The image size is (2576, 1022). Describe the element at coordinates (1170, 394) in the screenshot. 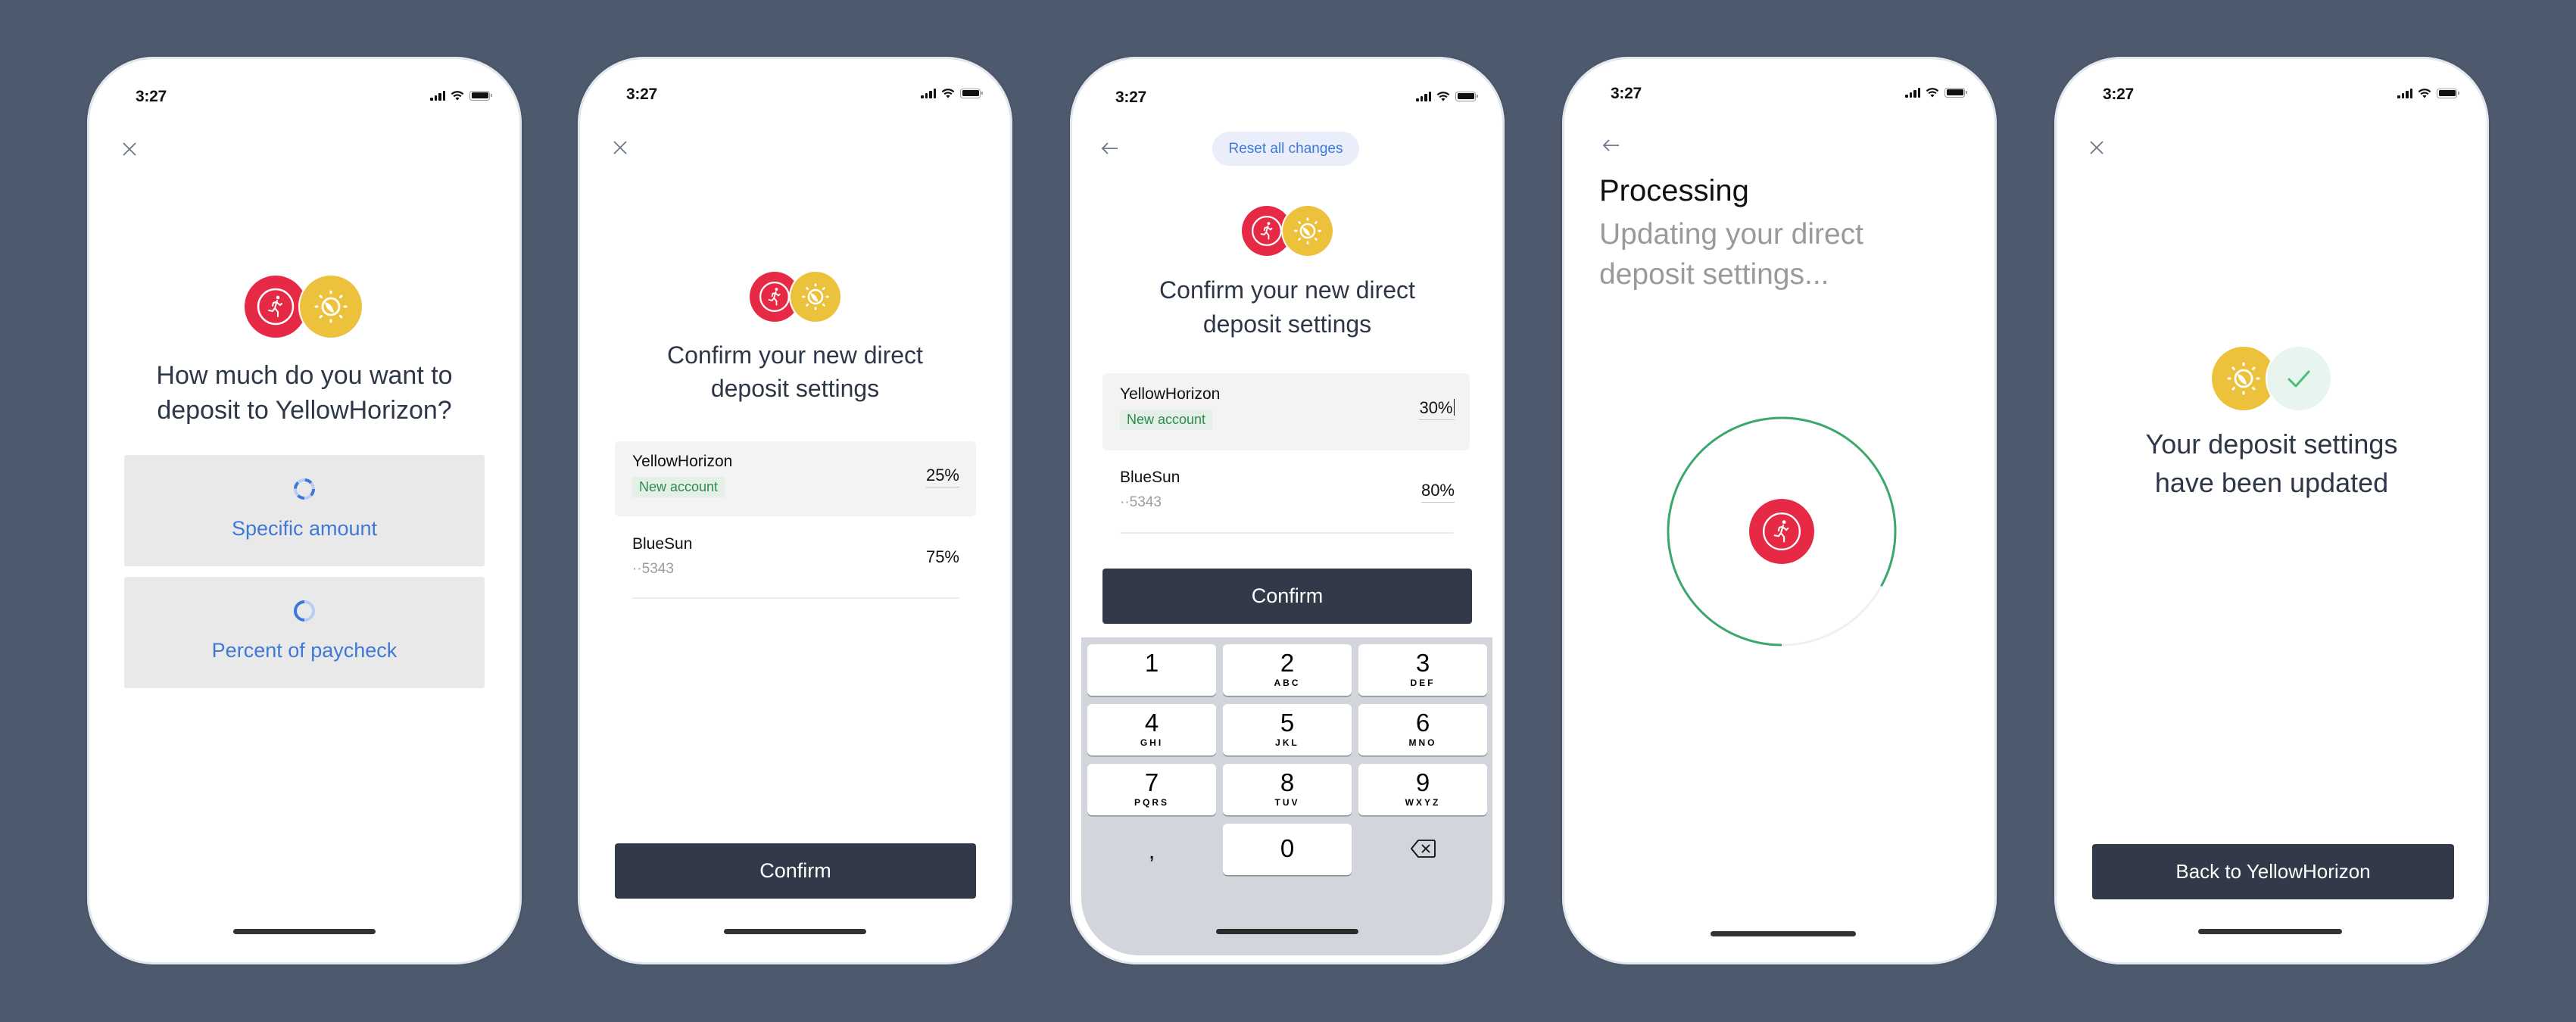

I see `account-name: YellowHorizon` at that location.